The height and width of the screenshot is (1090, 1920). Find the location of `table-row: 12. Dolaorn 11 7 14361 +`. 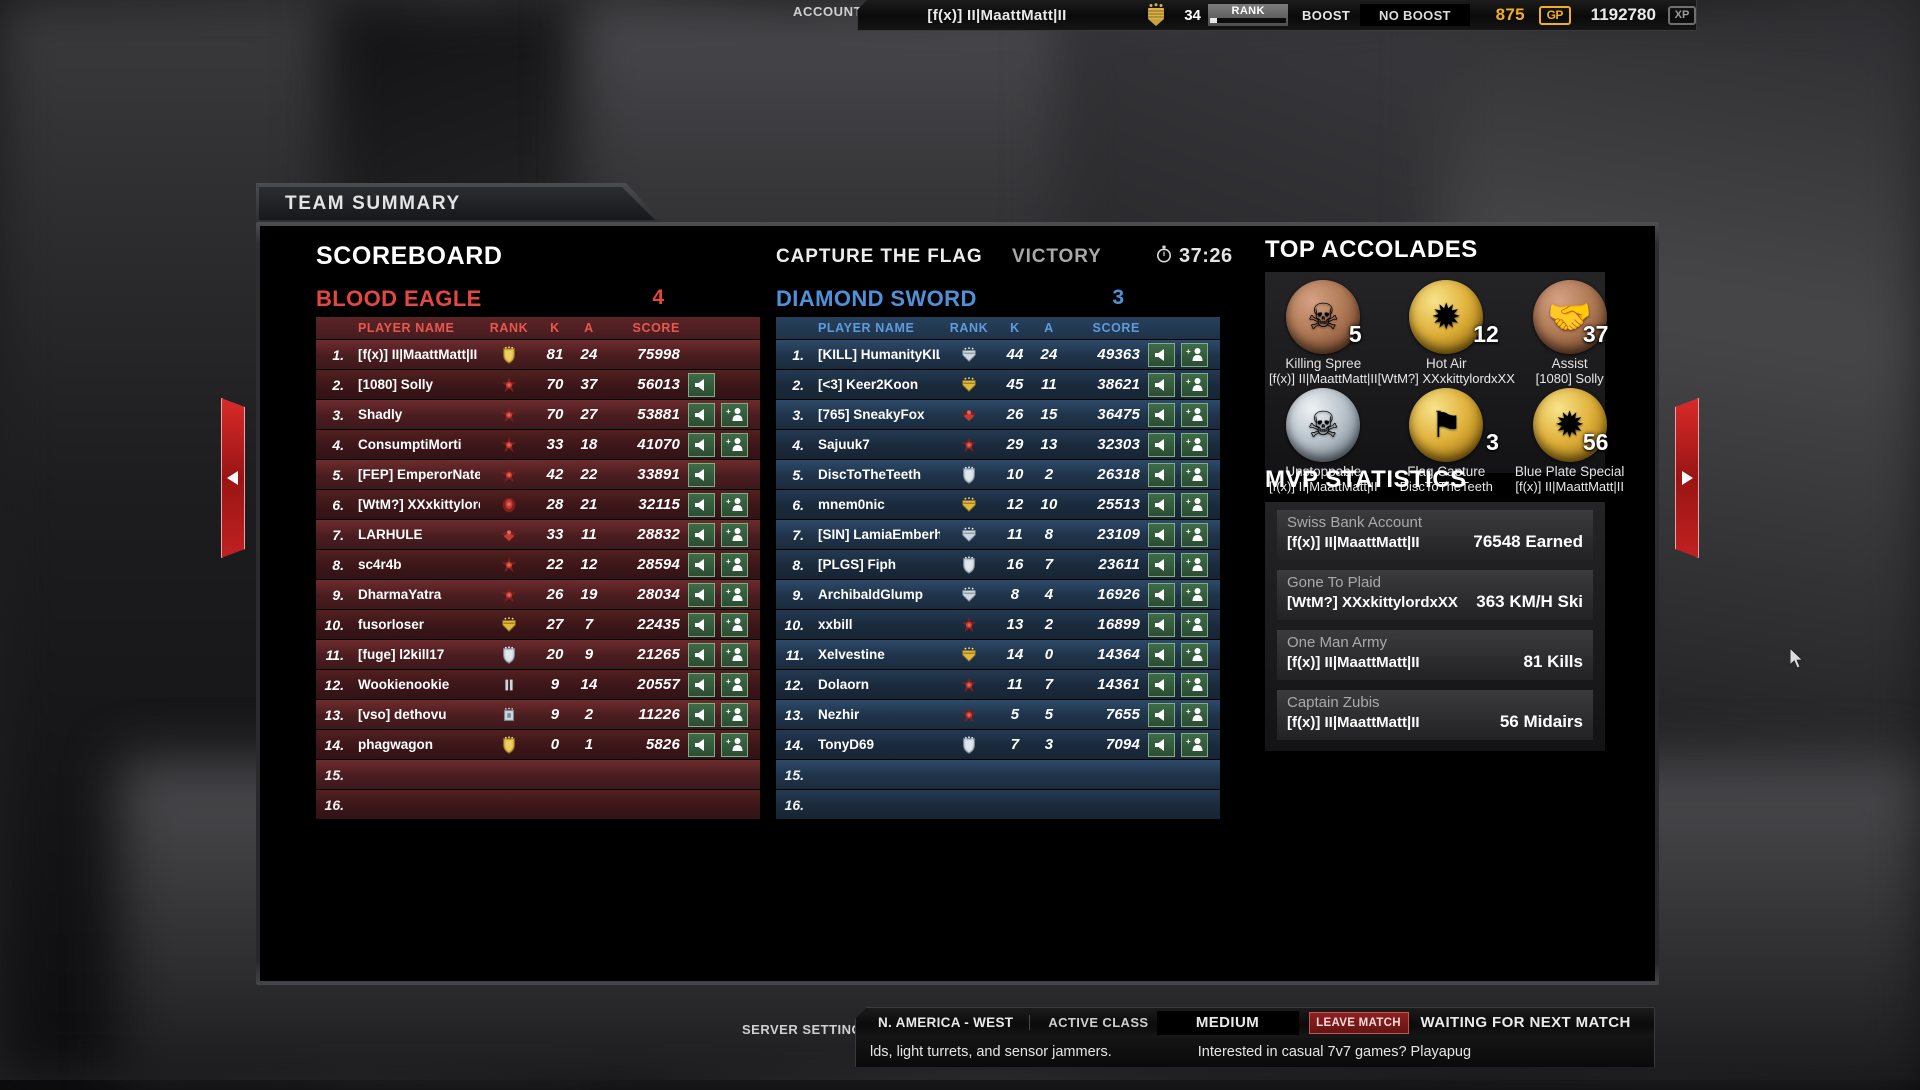

table-row: 12. Dolaorn 11 7 14361 + is located at coordinates (998, 684).